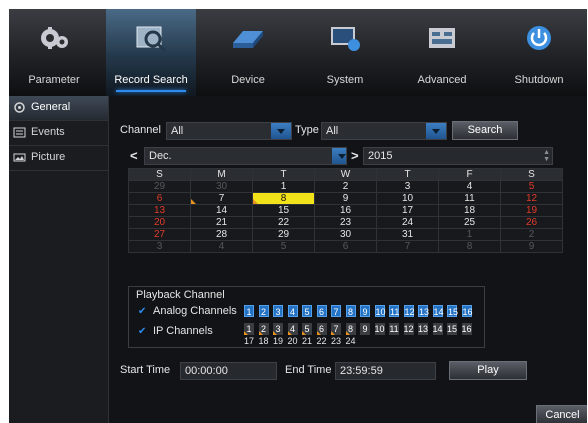  I want to click on calendar-day: 14, so click(221, 210).